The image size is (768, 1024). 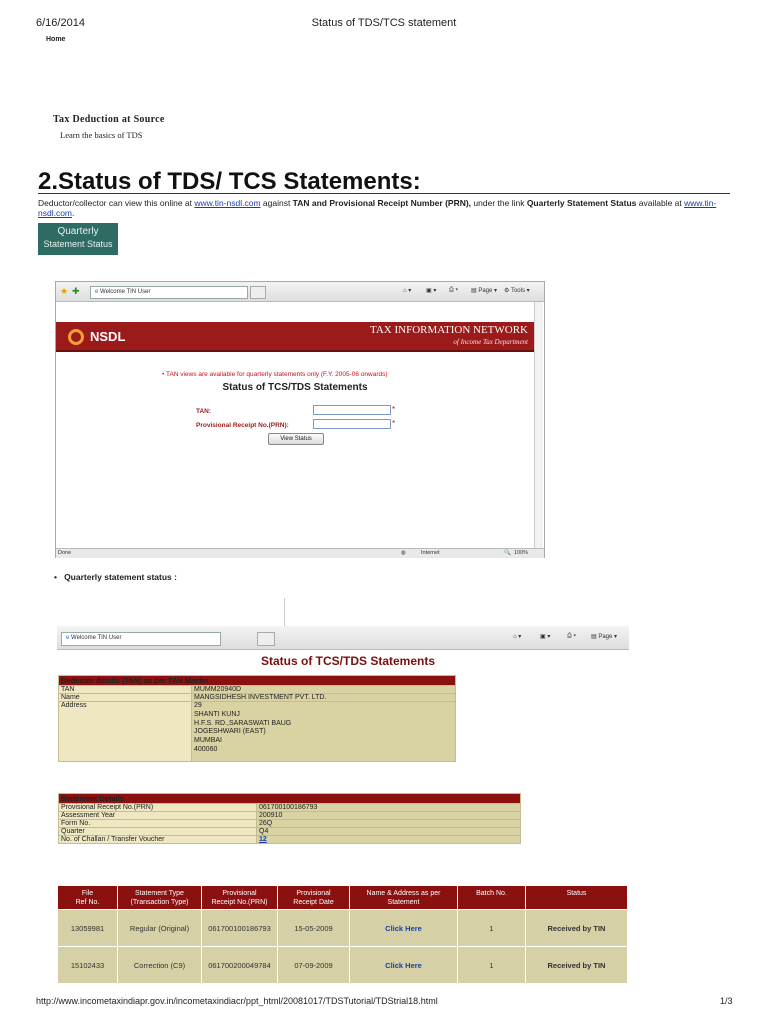 What do you see at coordinates (403, 553) in the screenshot?
I see `globe-icon: ◍` at bounding box center [403, 553].